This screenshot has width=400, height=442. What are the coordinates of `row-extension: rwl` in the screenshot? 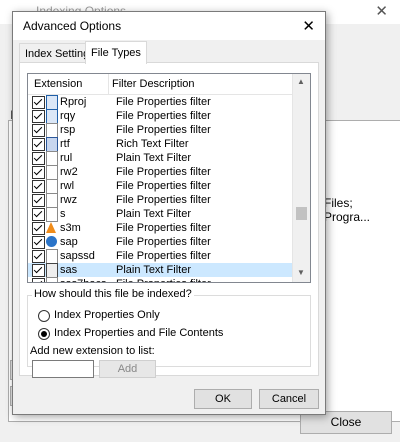 It's located at (67, 186).